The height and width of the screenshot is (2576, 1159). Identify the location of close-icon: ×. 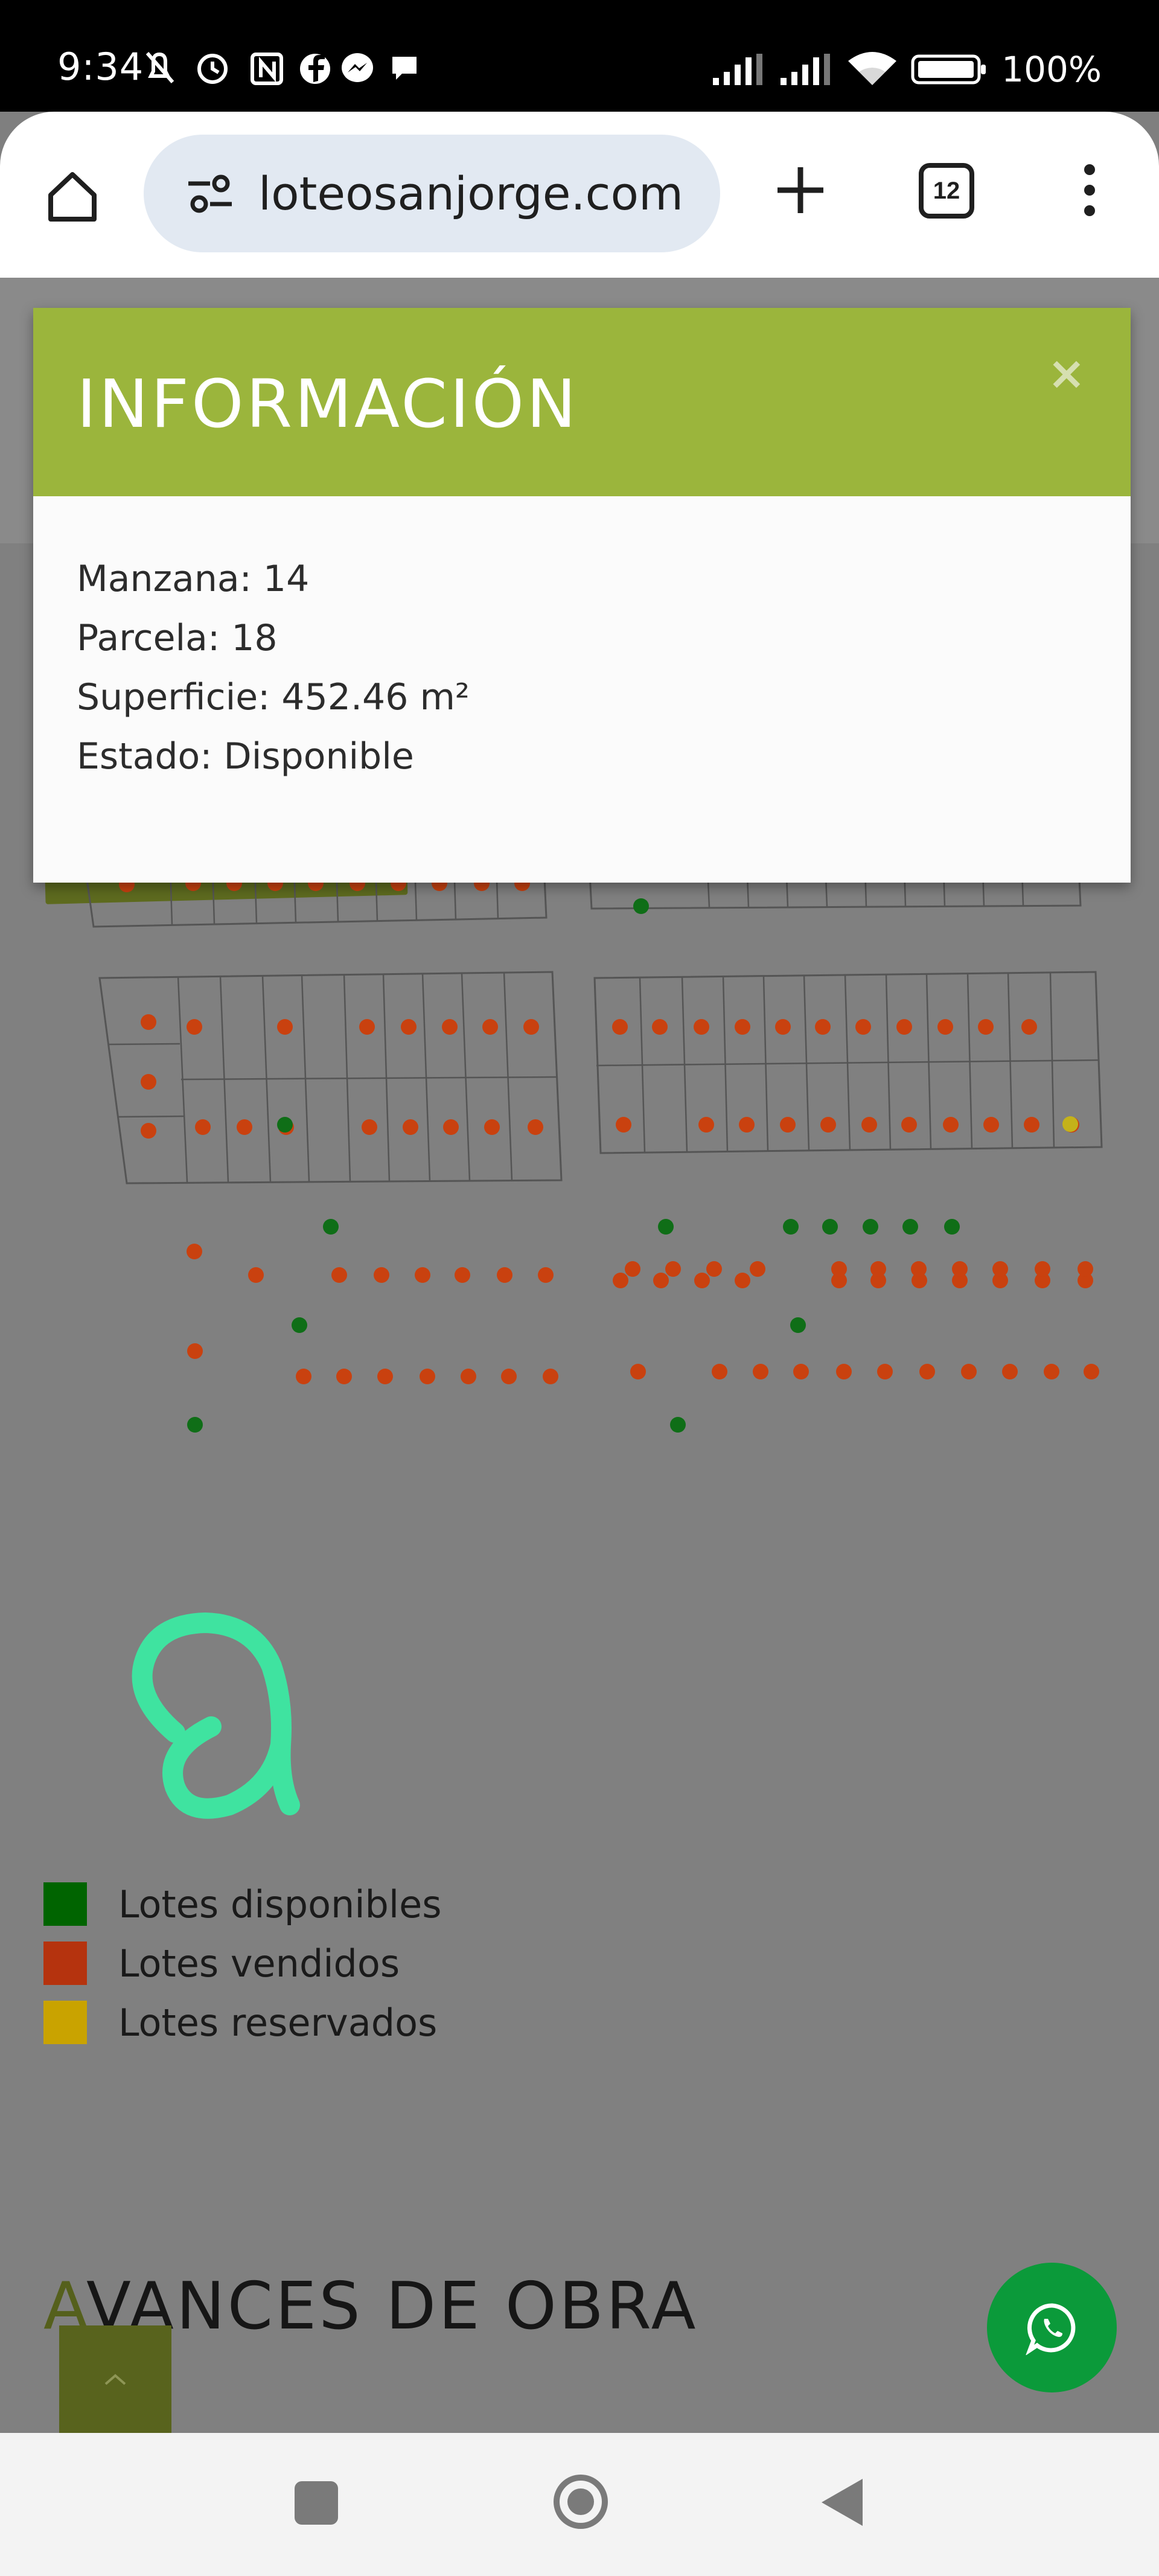
(1066, 373).